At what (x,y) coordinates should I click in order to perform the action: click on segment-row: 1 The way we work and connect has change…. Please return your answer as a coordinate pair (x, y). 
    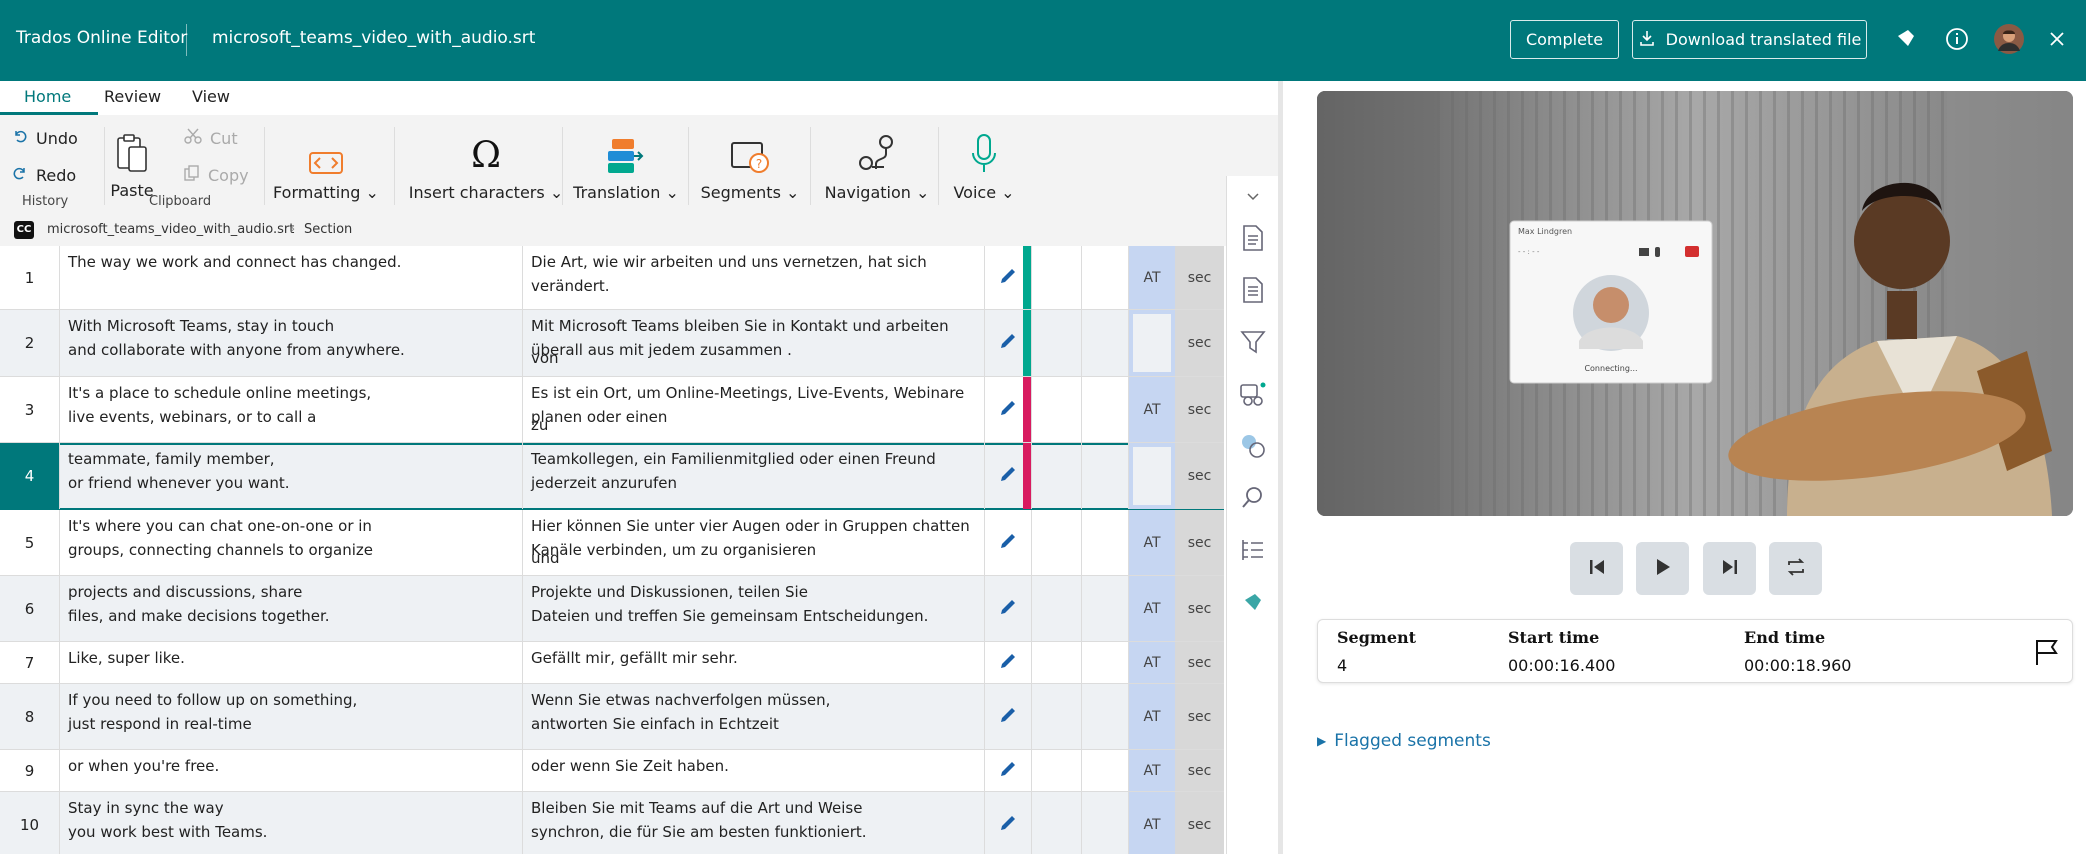
    Looking at the image, I should click on (612, 278).